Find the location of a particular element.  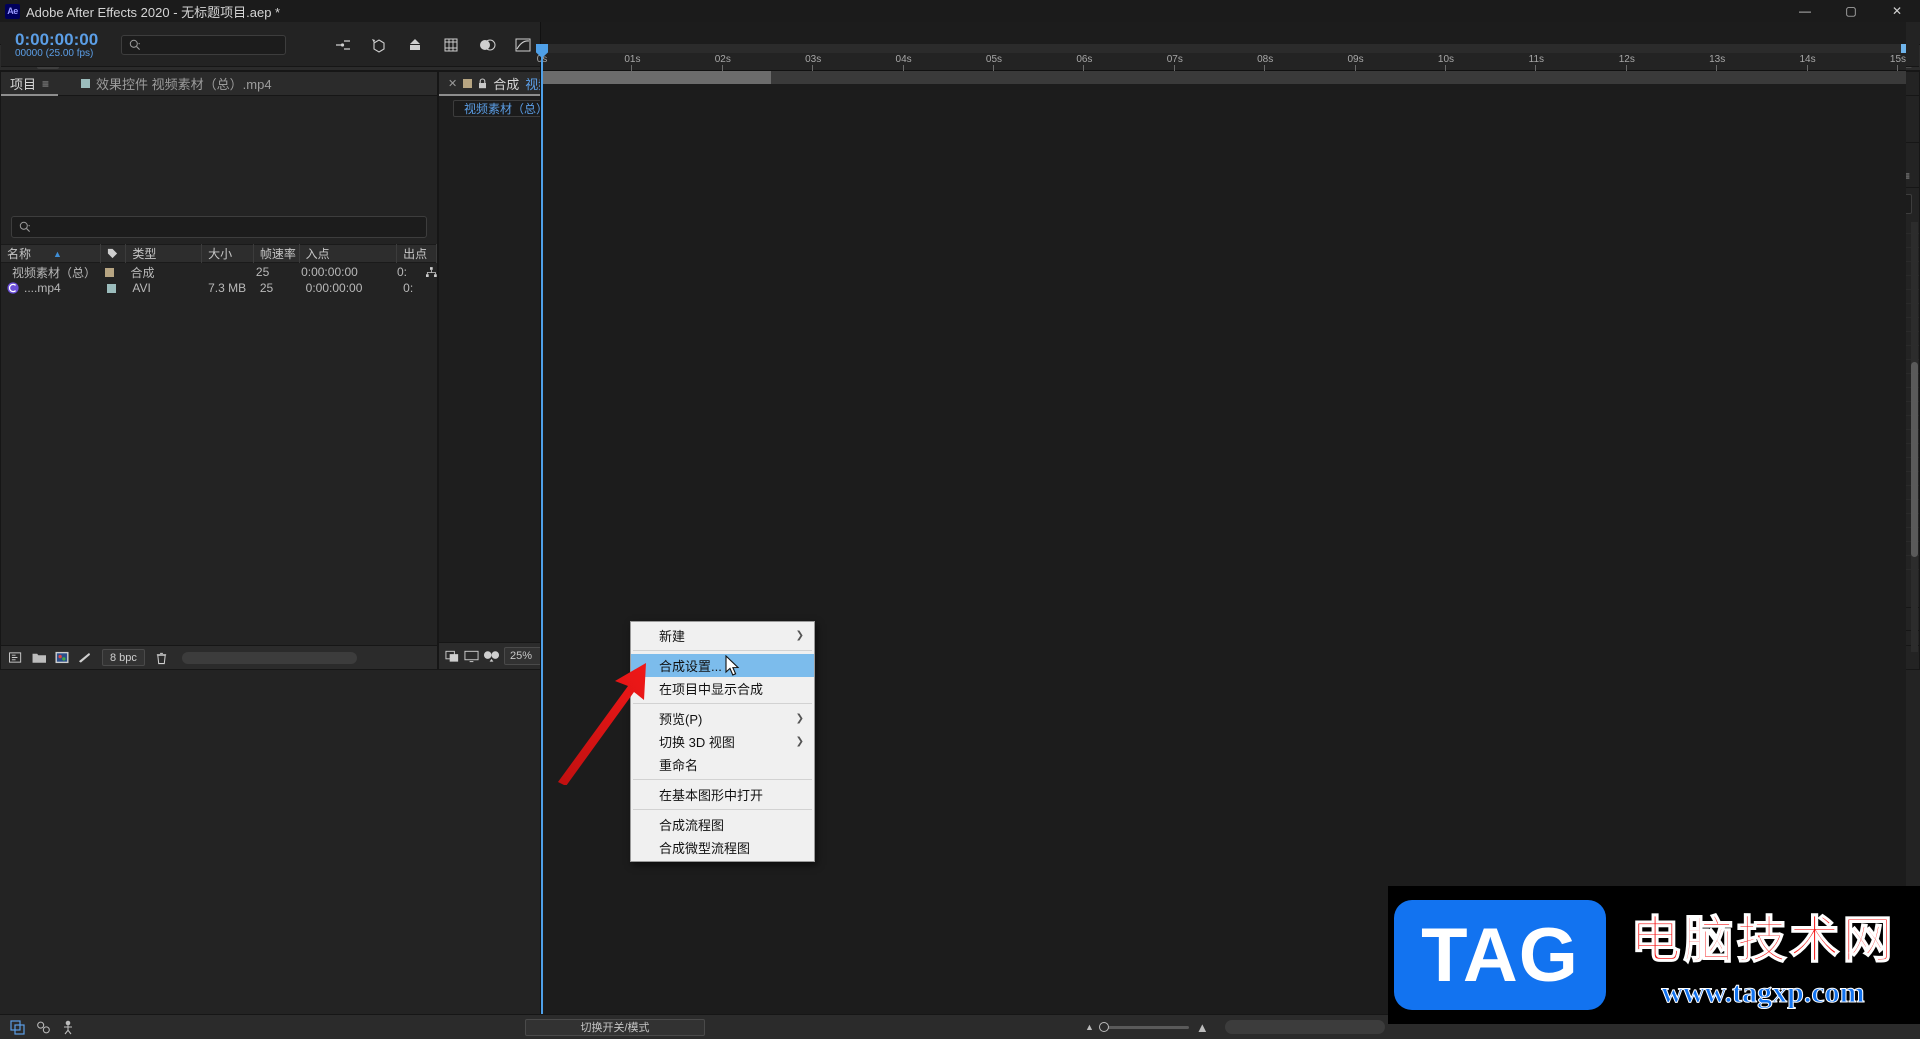

table-row: ....mp4 AVI 7.3 MB 25 0:00:00:00 0: is located at coordinates (219, 288).